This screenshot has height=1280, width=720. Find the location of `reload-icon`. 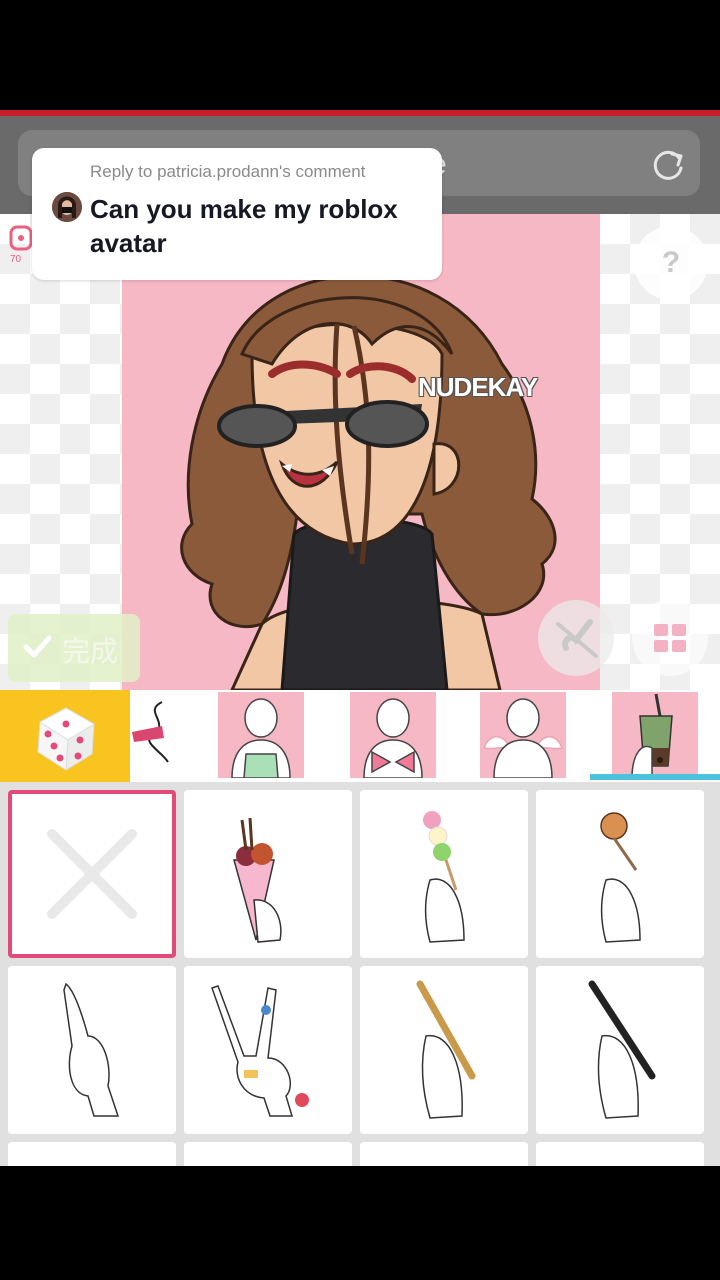

reload-icon is located at coordinates (668, 166).